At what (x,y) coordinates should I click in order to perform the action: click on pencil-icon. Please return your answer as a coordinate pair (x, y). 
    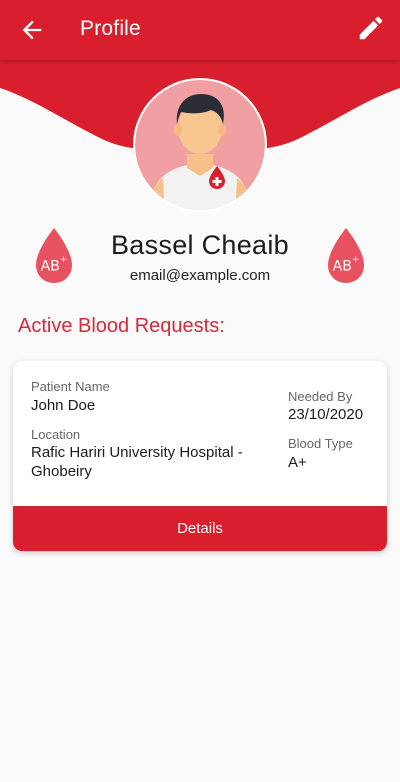
    Looking at the image, I should click on (371, 28).